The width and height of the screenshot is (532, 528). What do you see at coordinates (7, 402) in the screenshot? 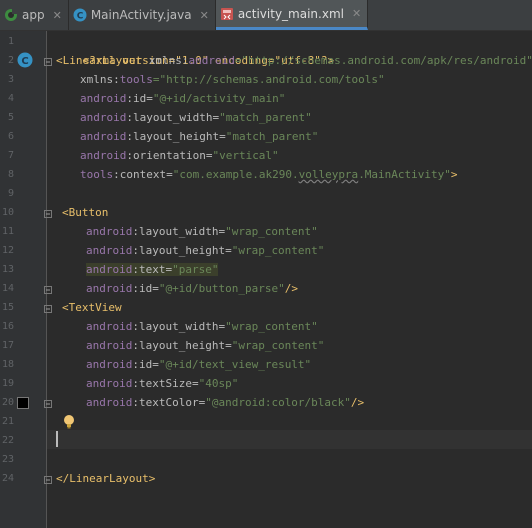
I see `line-number: 20` at bounding box center [7, 402].